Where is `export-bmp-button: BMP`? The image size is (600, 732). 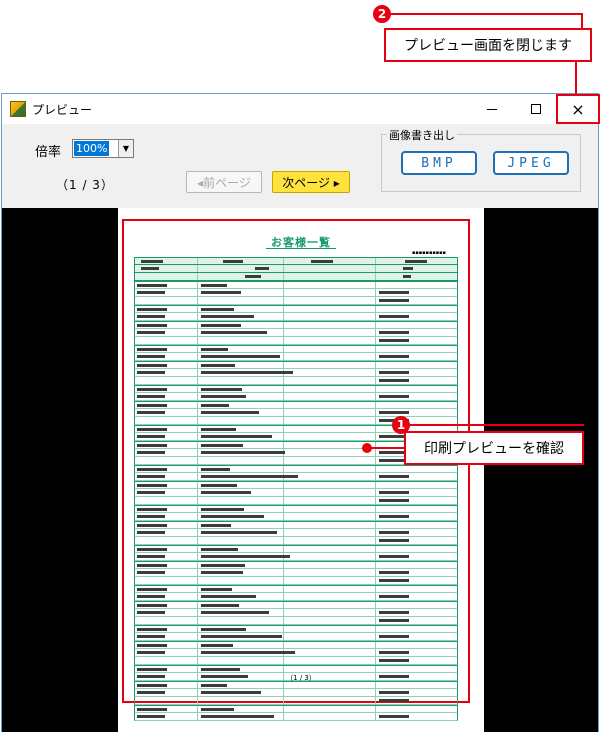 export-bmp-button: BMP is located at coordinates (439, 163).